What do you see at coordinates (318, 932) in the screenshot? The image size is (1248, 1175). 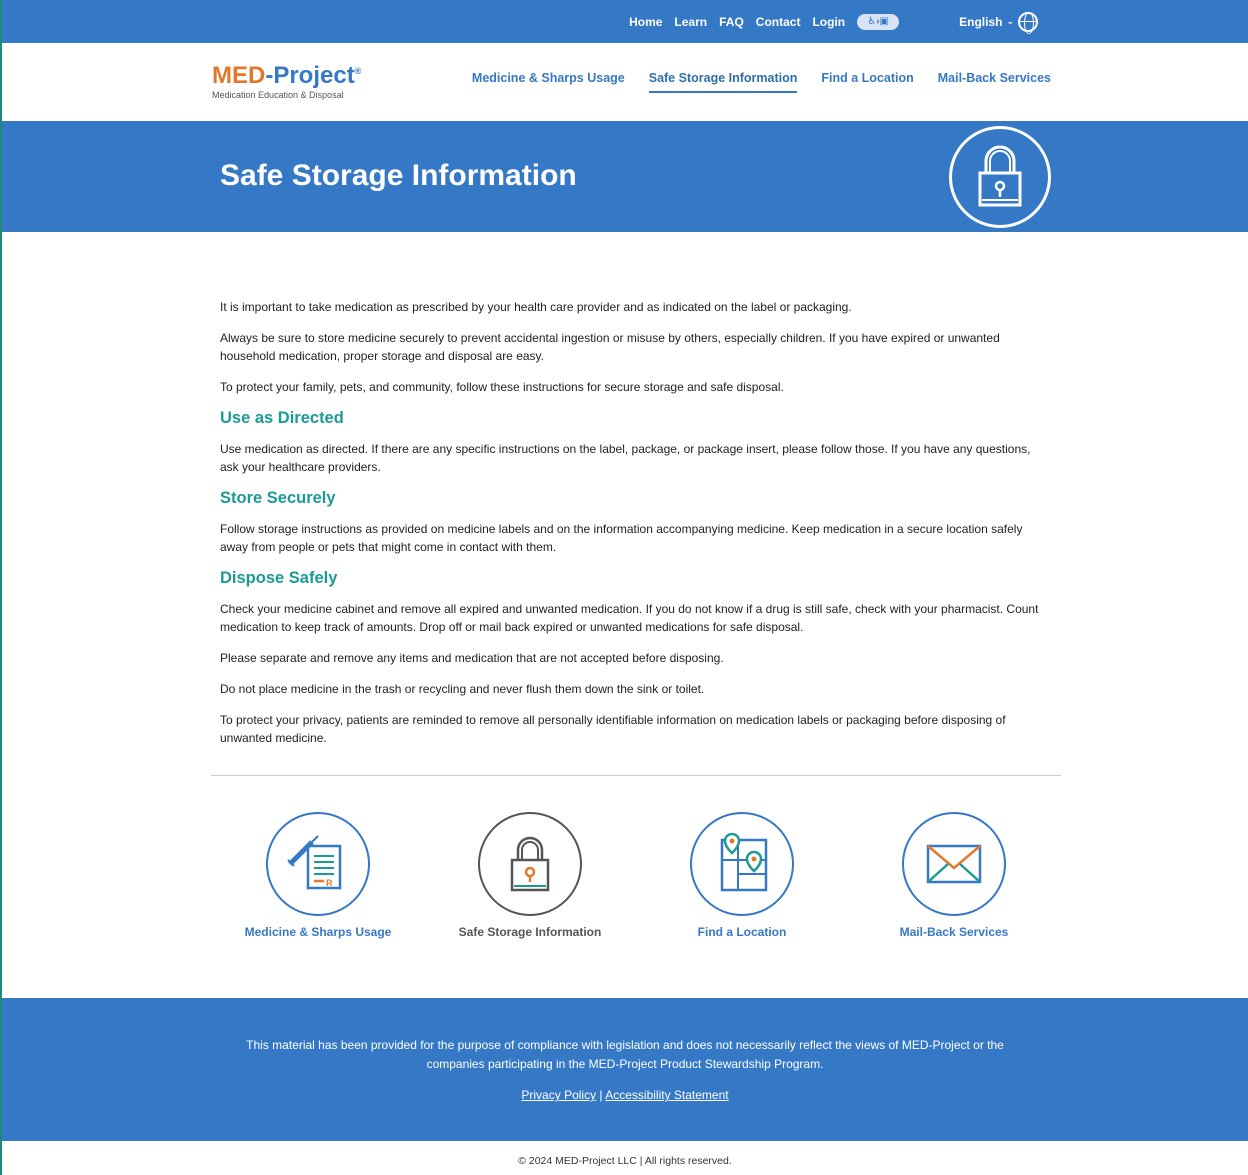 I see `tile-label: Medicine & Sharps Usage` at bounding box center [318, 932].